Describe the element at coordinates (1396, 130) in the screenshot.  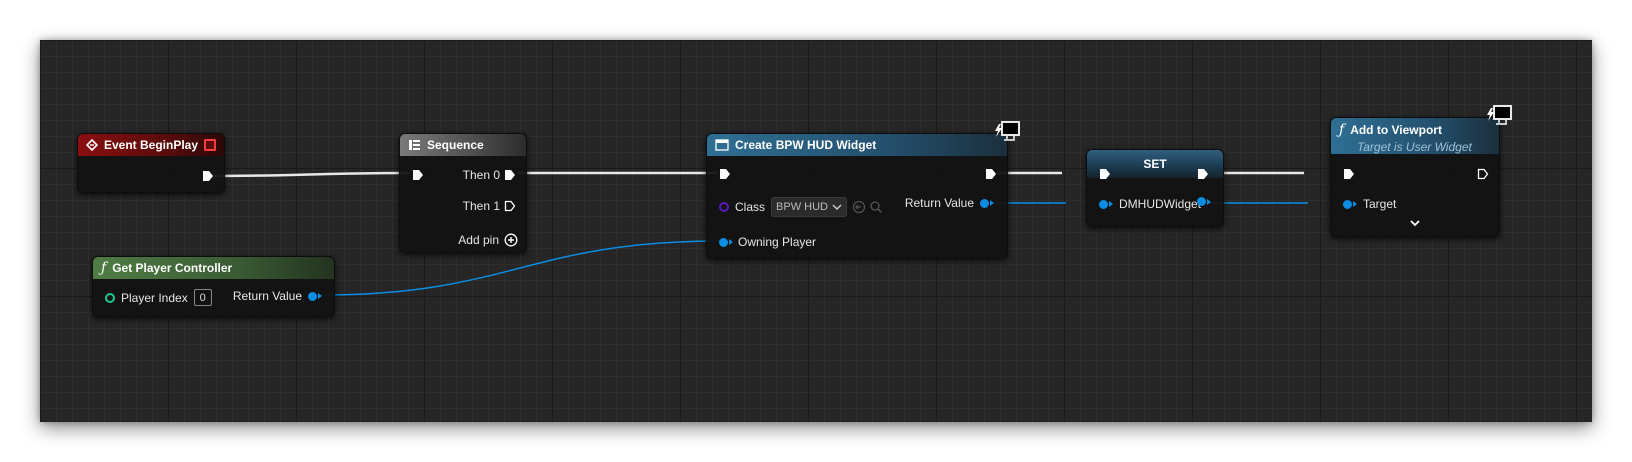
I see `node-title: Add to Viewport` at that location.